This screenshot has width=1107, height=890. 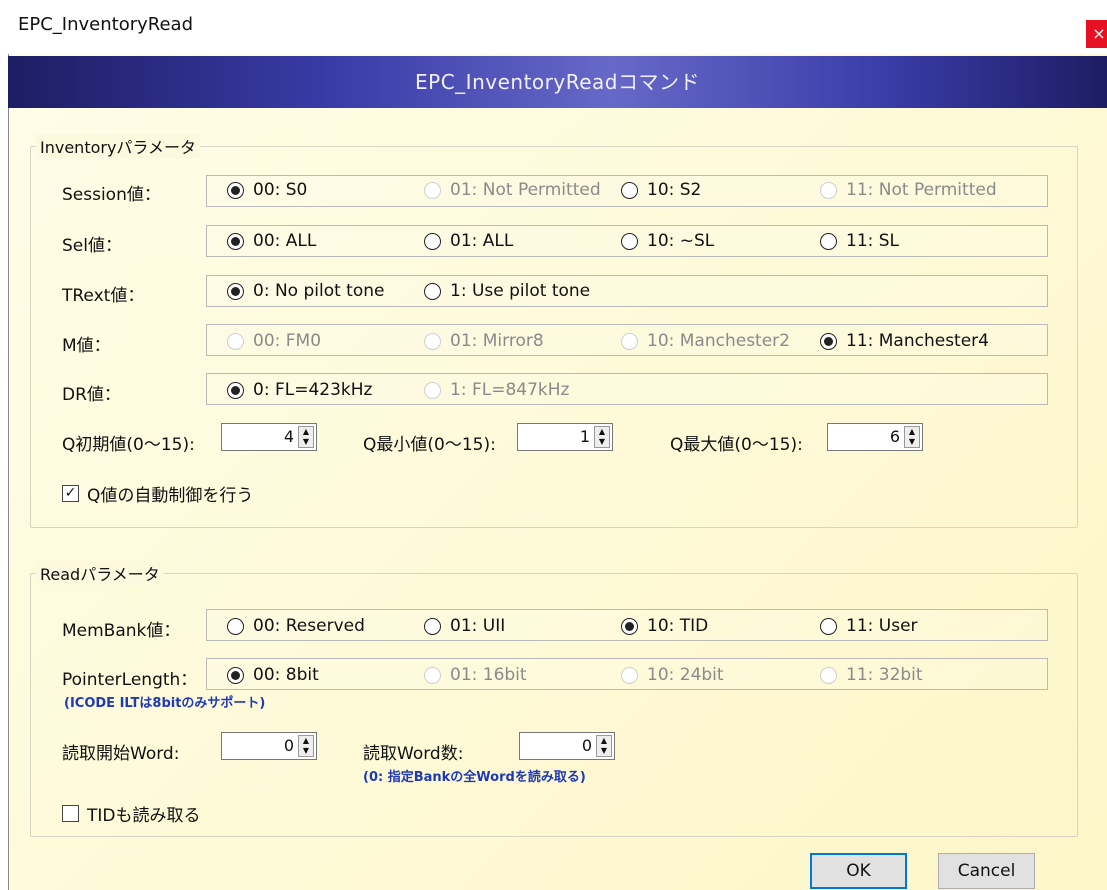 I want to click on pointer-option-label: 01: 16bit, so click(x=488, y=675).